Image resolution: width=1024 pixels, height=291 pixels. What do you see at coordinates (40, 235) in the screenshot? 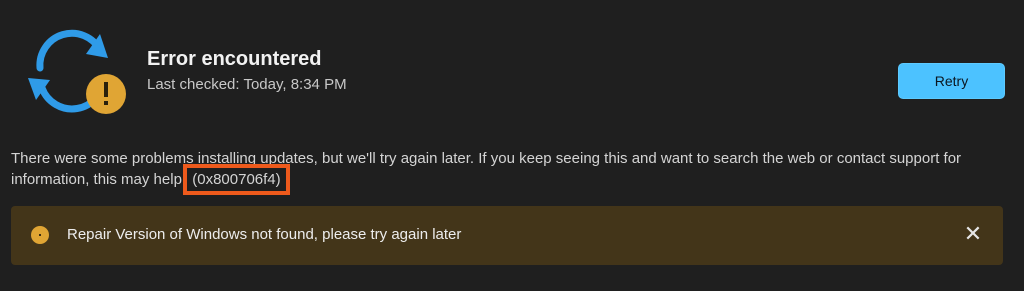
I see `warning-dot-icon` at bounding box center [40, 235].